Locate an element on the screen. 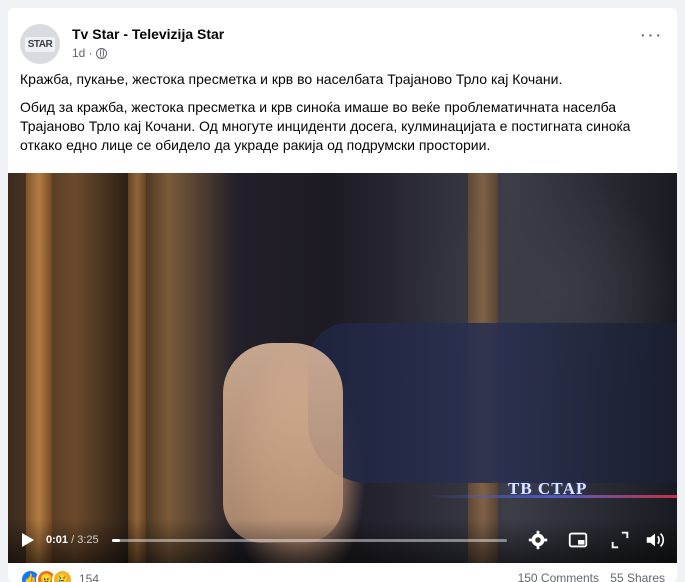  engagement-stats: 150 Comments 55 Shares is located at coordinates (587, 576).